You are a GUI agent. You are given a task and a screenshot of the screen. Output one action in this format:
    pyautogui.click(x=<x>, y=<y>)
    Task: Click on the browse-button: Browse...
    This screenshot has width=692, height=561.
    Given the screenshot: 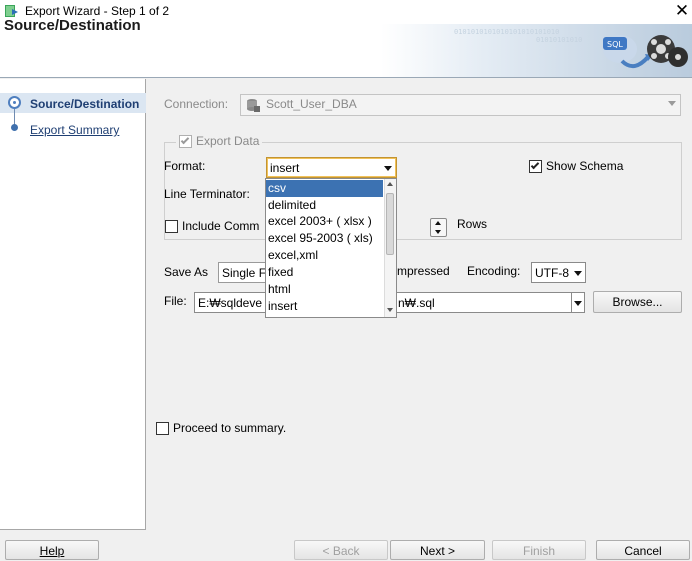 What is the action you would take?
    pyautogui.click(x=637, y=302)
    